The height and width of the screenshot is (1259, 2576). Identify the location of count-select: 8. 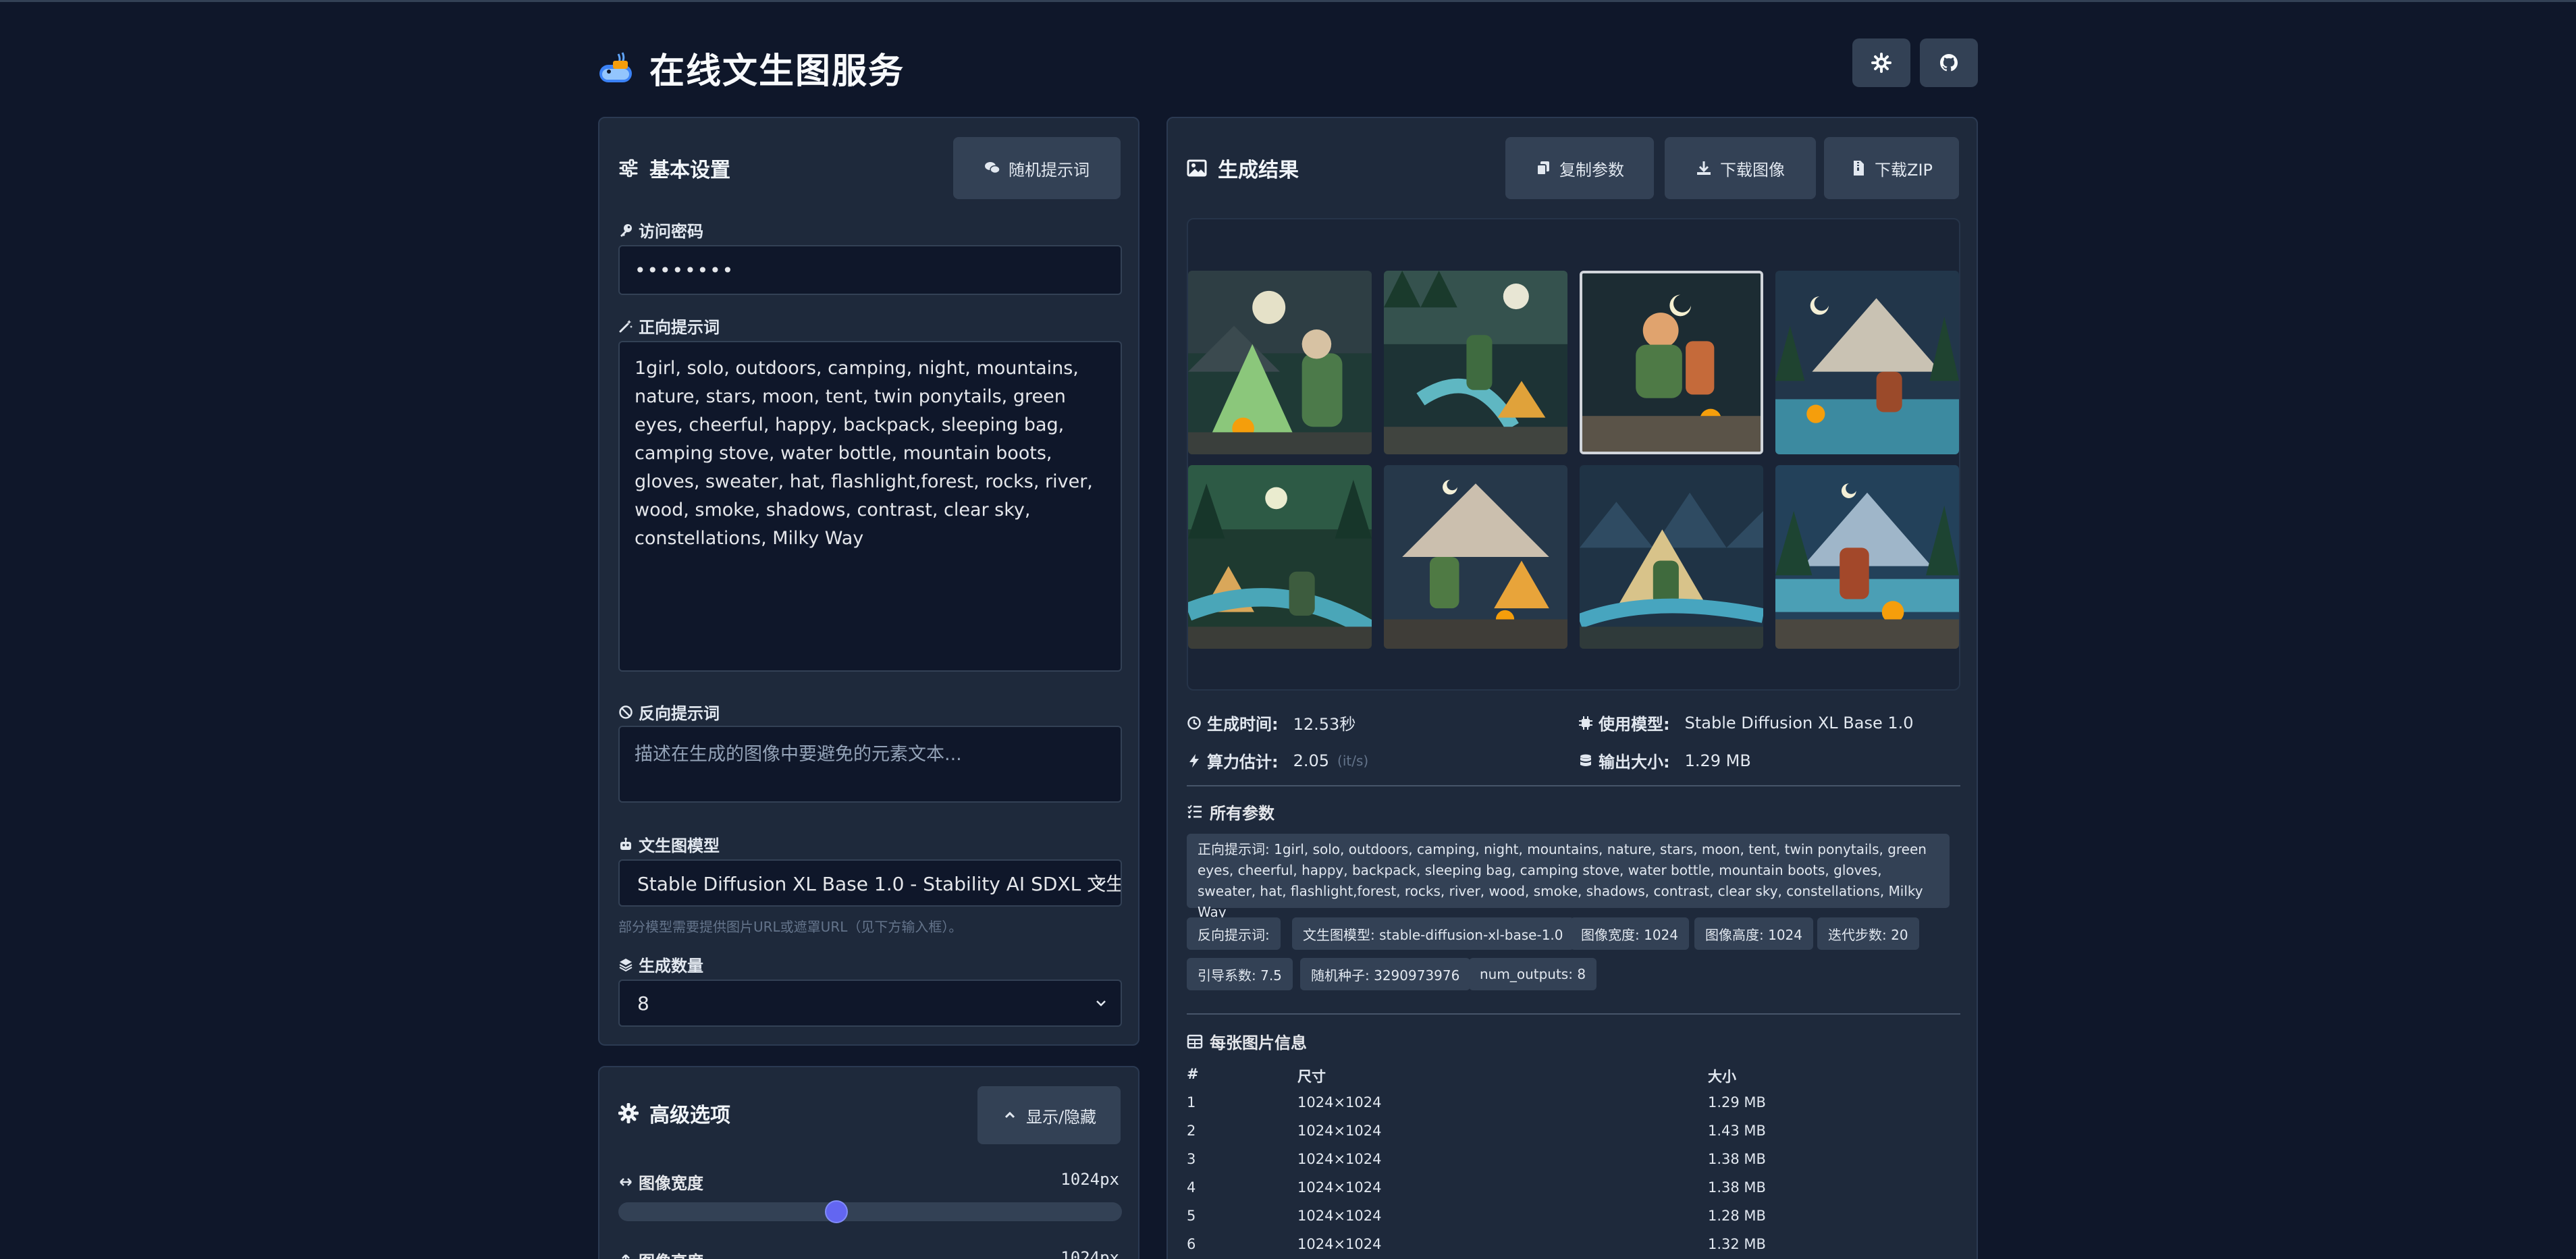
(870, 1004).